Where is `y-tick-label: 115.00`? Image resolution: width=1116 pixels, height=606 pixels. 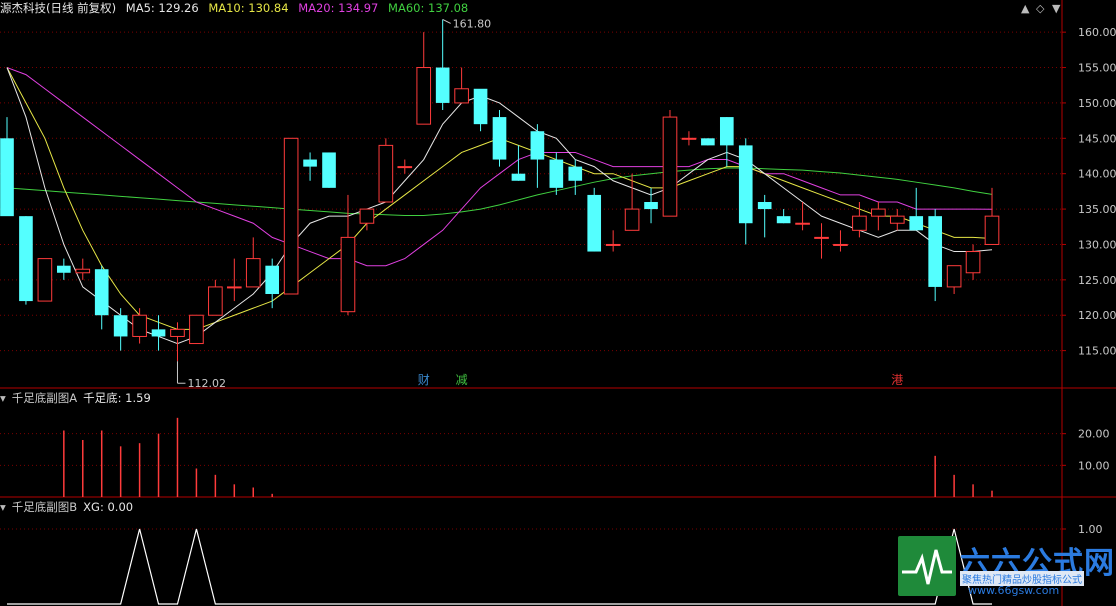 y-tick-label: 115.00 is located at coordinates (1097, 351).